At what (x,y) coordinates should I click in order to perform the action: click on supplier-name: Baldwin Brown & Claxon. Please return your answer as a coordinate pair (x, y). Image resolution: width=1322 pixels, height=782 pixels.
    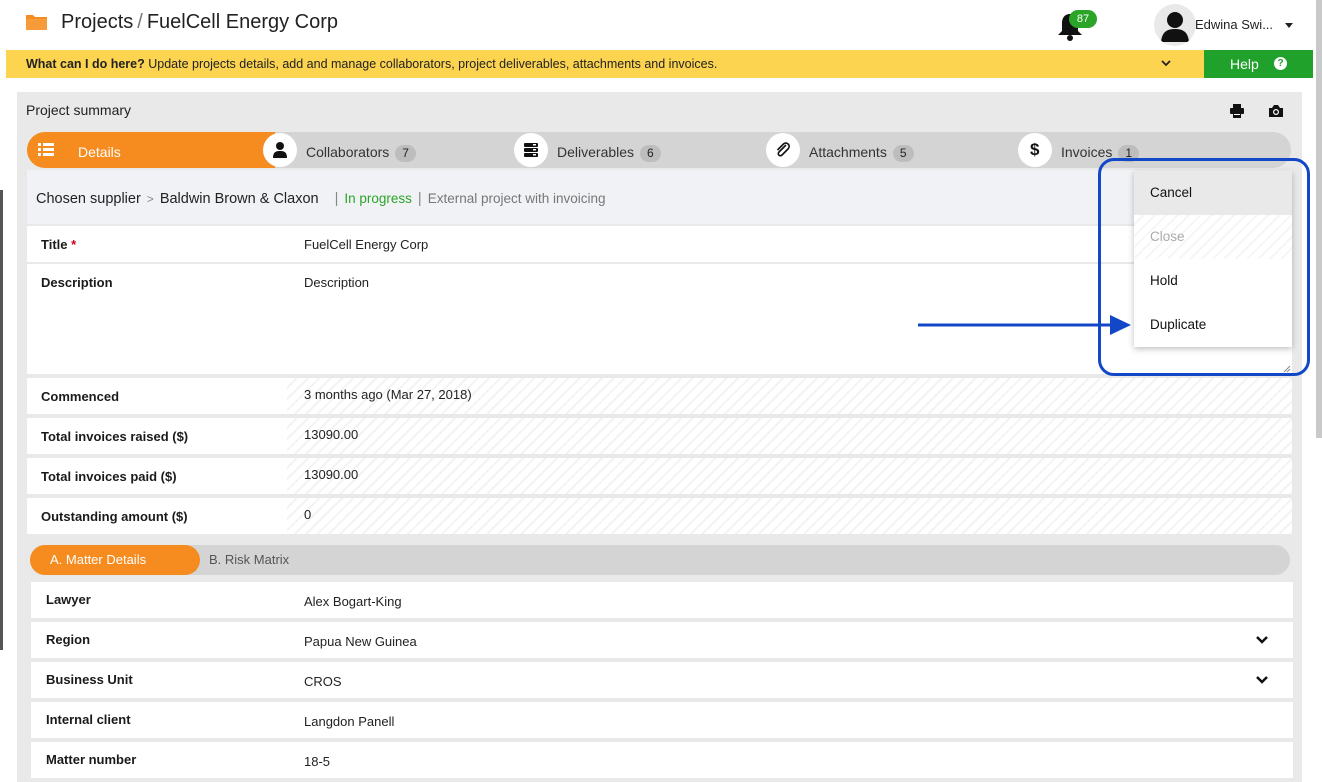
    Looking at the image, I should click on (239, 199).